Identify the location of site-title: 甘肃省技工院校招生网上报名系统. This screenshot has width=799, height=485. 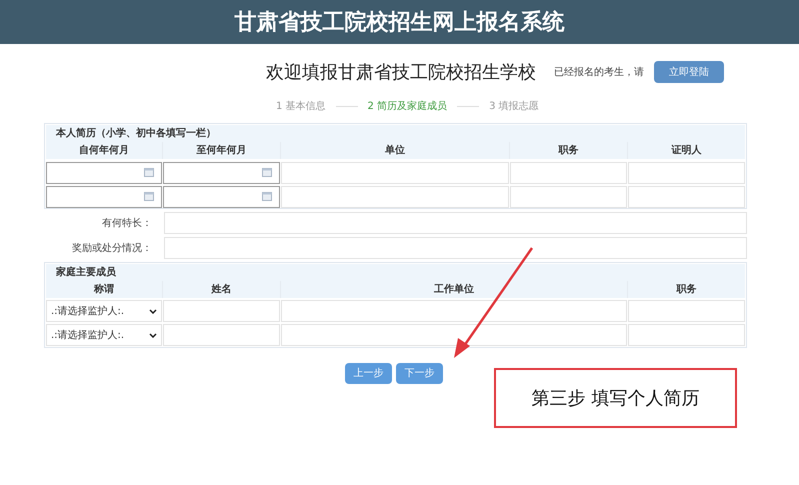
(399, 22).